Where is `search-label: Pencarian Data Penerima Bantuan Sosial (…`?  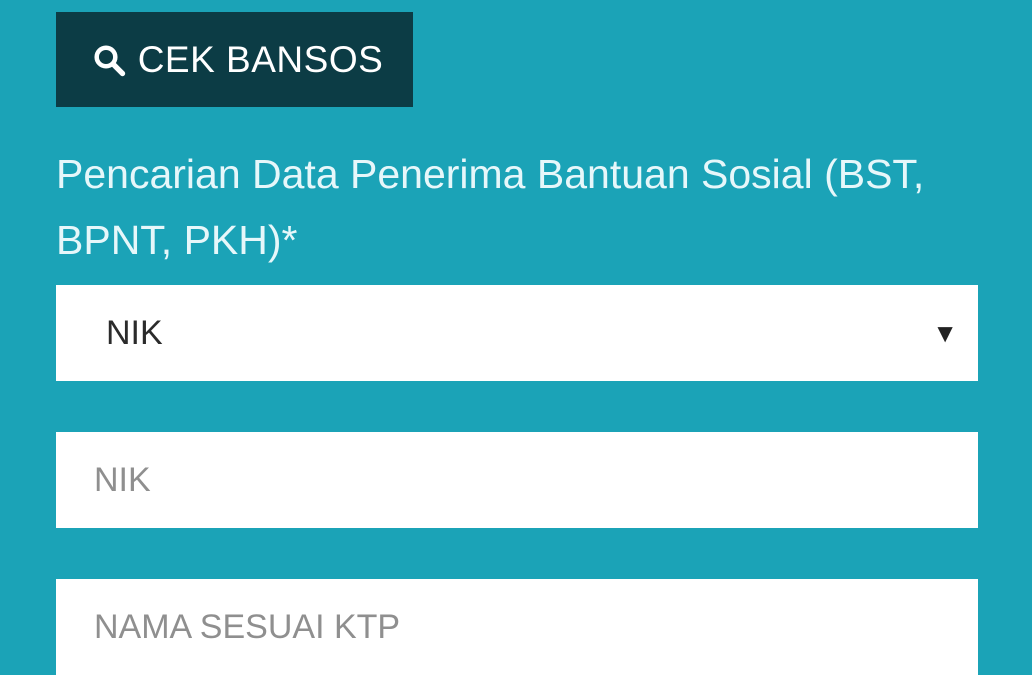
search-label: Pencarian Data Penerima Bantuan Sosial (… is located at coordinates (490, 207).